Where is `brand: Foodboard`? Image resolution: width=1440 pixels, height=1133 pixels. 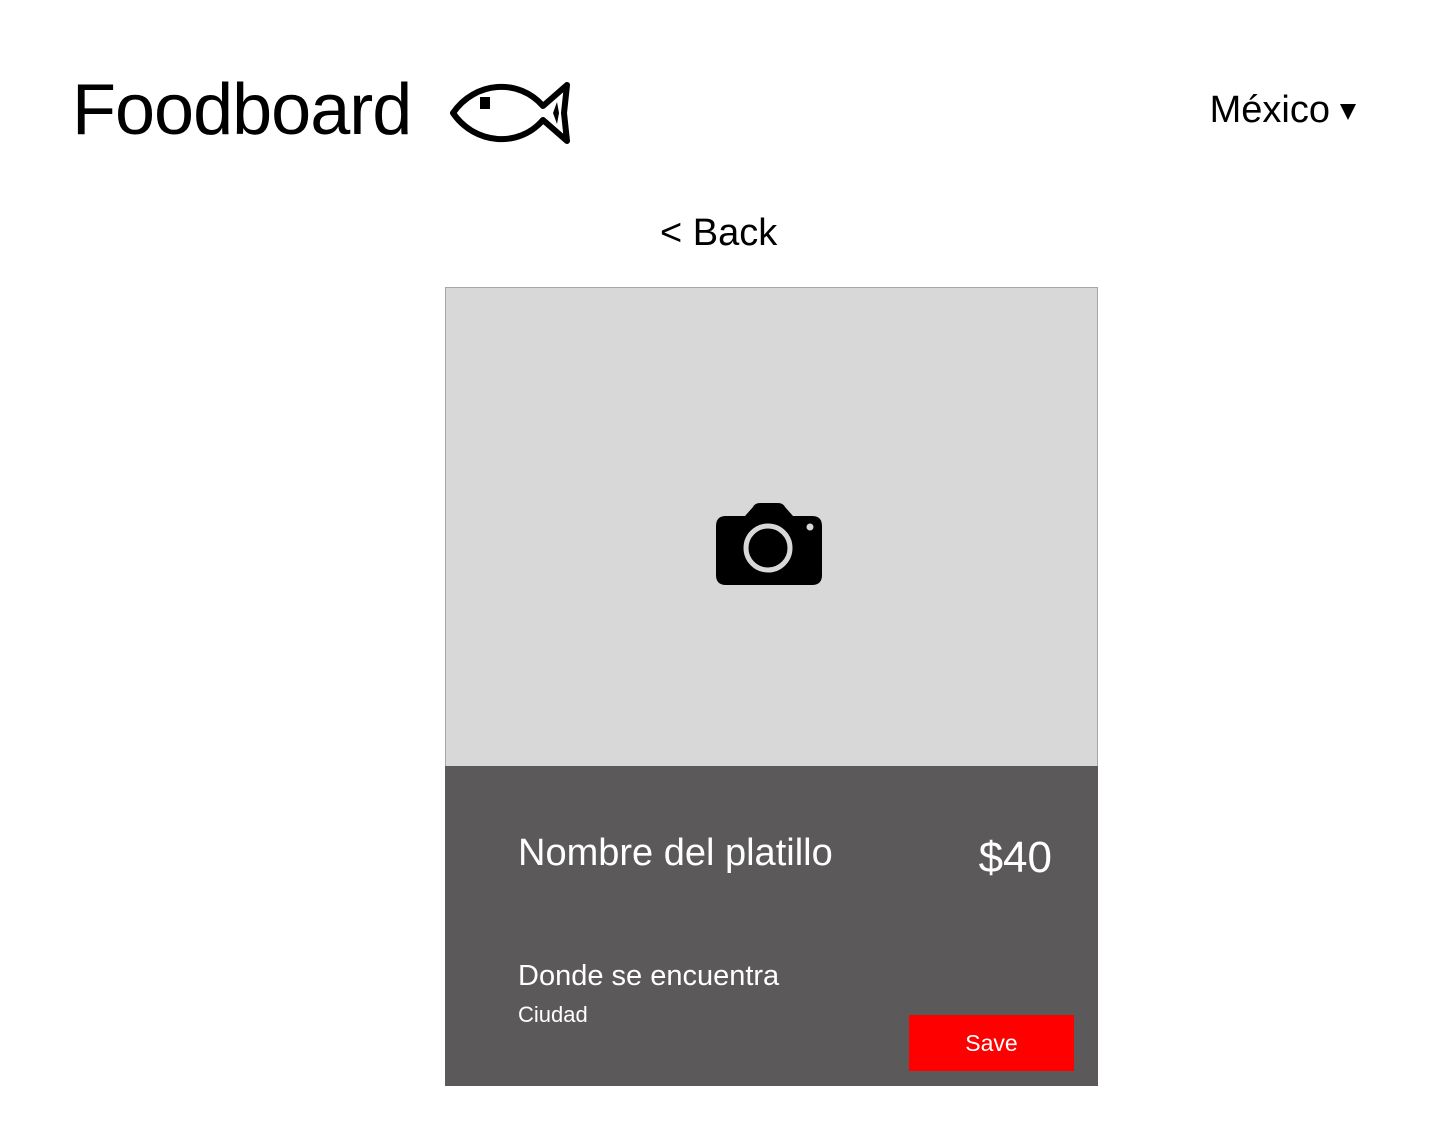 brand: Foodboard is located at coordinates (322, 110).